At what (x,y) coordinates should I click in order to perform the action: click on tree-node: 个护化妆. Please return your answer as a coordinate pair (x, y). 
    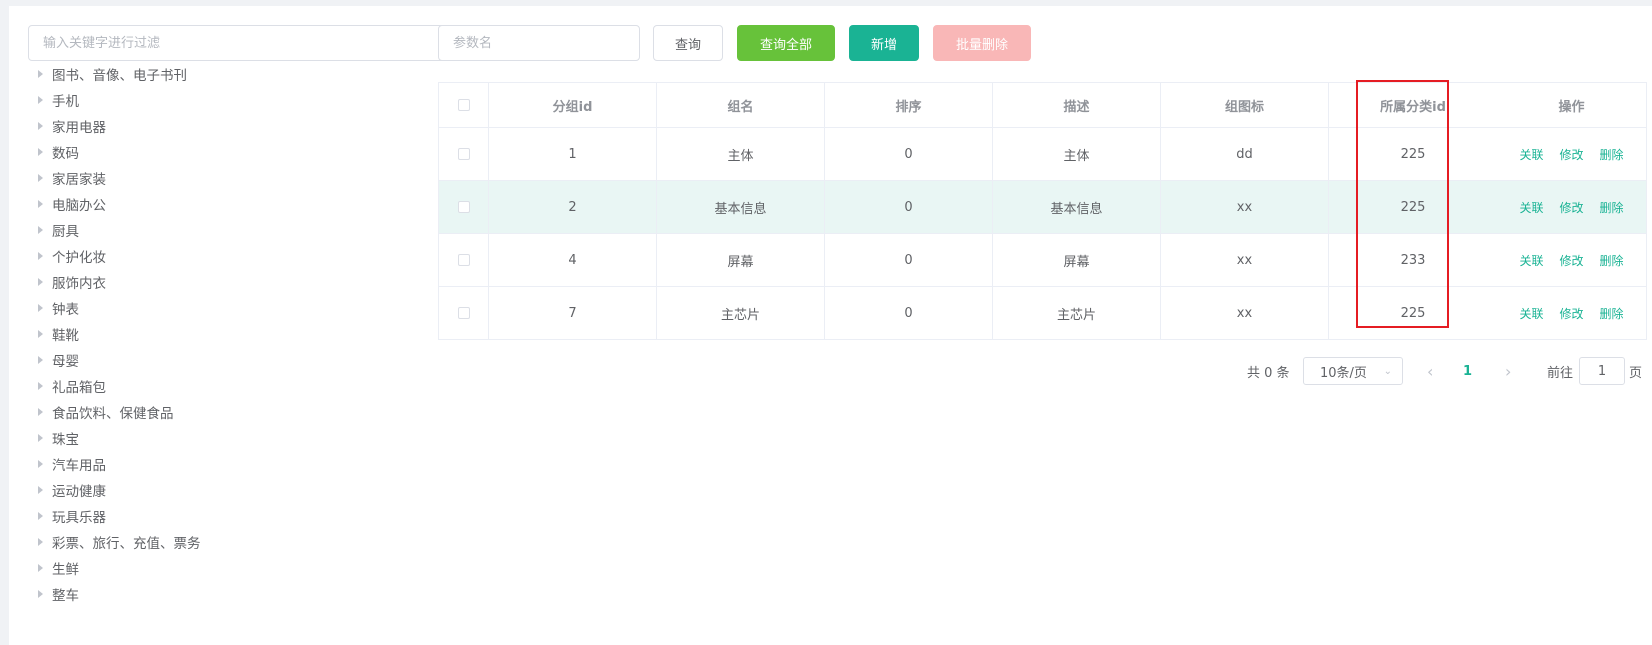
    Looking at the image, I should click on (230, 256).